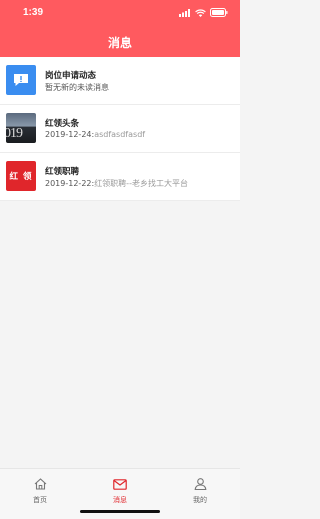  Describe the element at coordinates (71, 76) in the screenshot. I see `message-title: 岗位申请动态` at that location.